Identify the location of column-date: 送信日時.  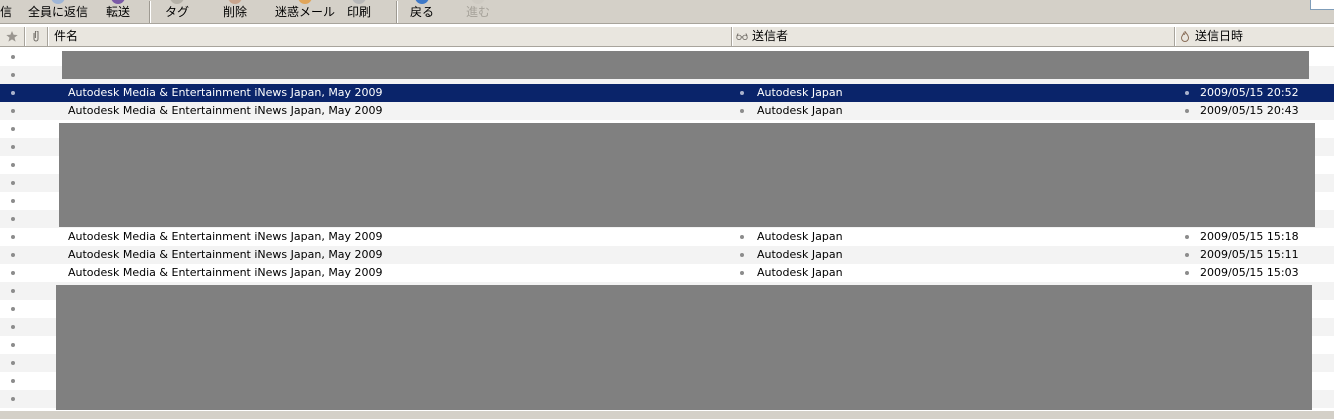
(1254, 36).